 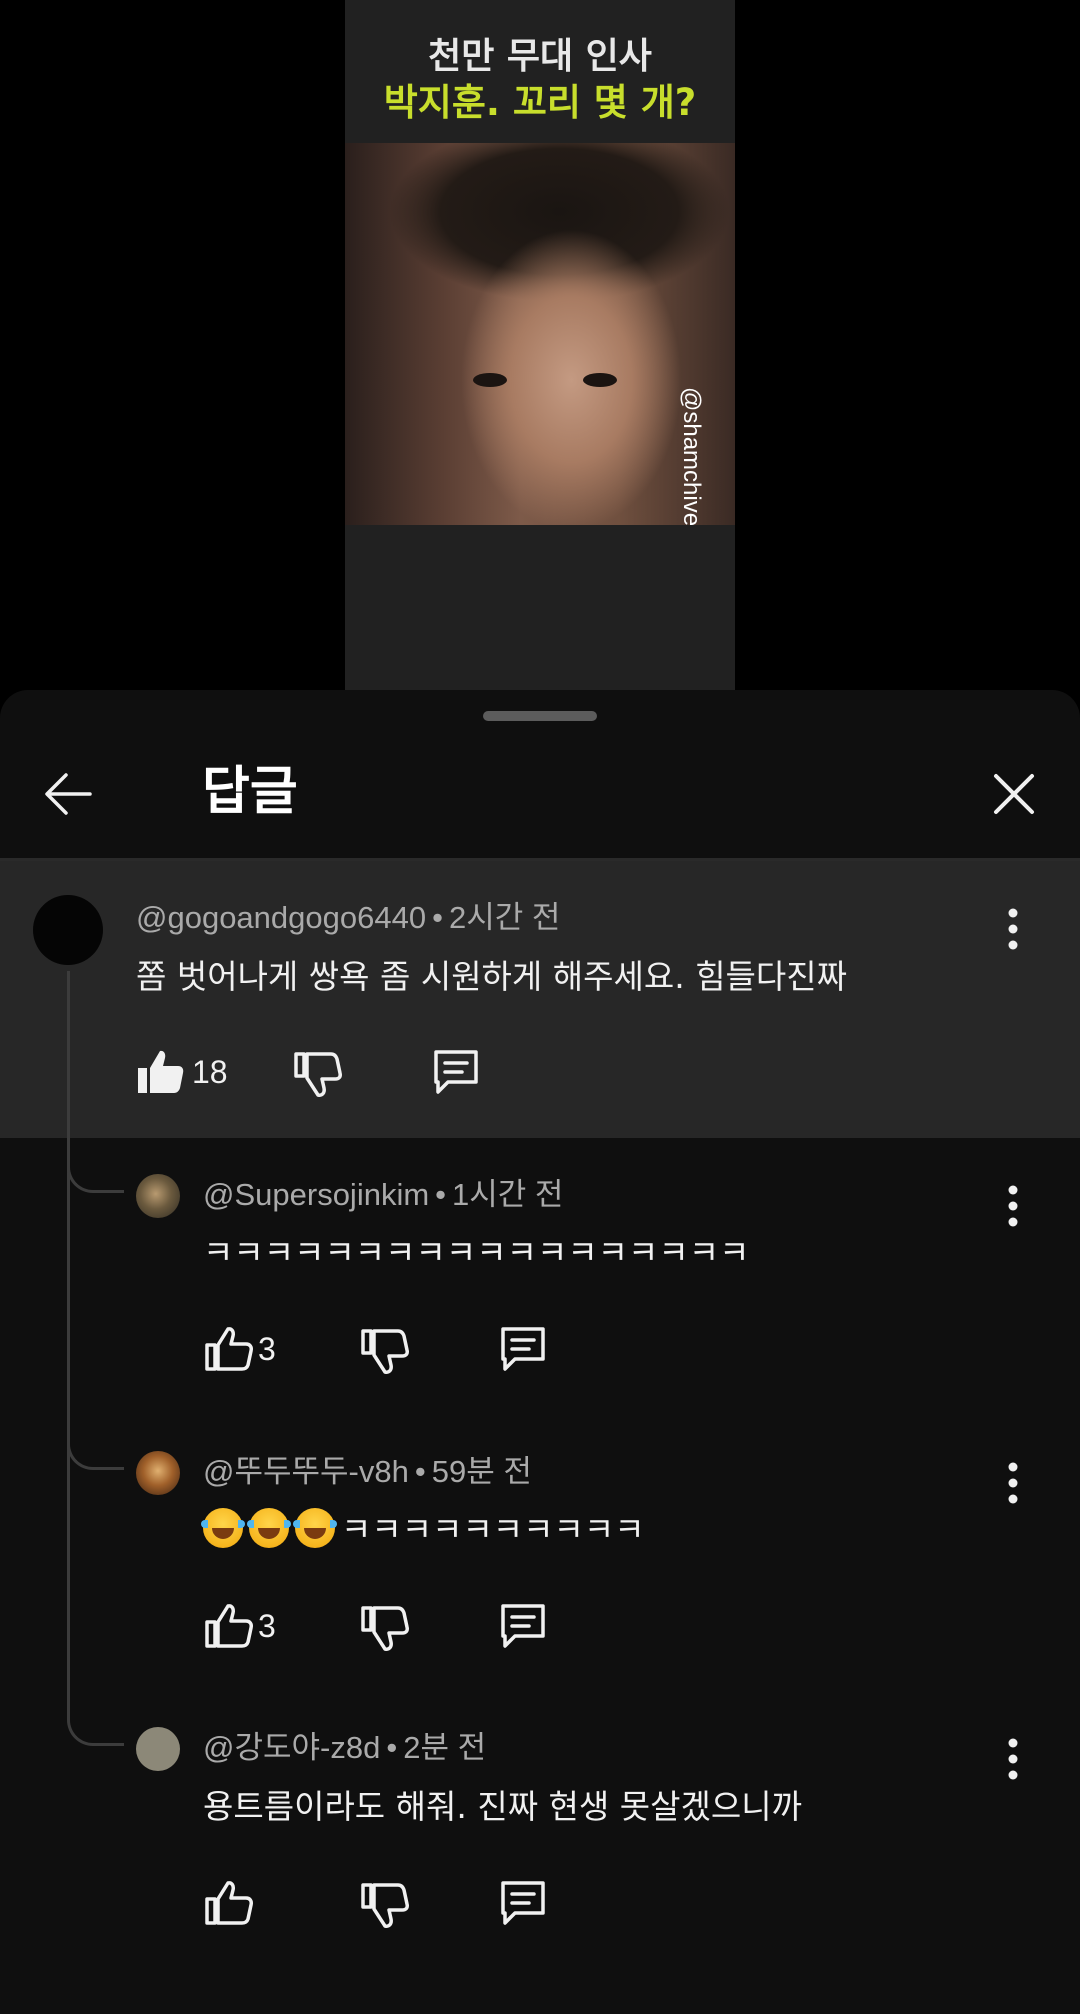 I want to click on comment-author: @강도야-z8d, so click(x=291, y=1747).